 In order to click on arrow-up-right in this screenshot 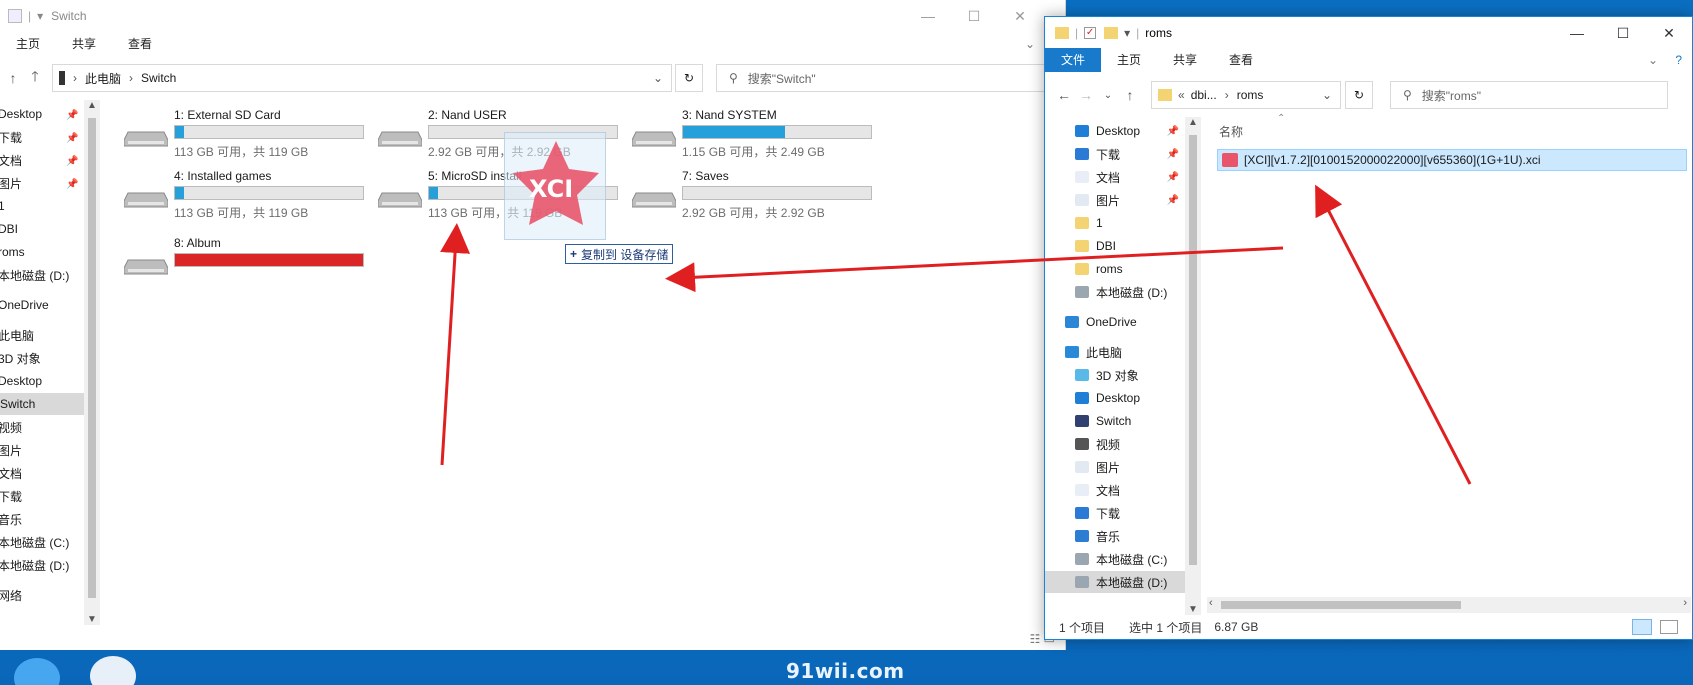, I will do `click(1393, 334)`.